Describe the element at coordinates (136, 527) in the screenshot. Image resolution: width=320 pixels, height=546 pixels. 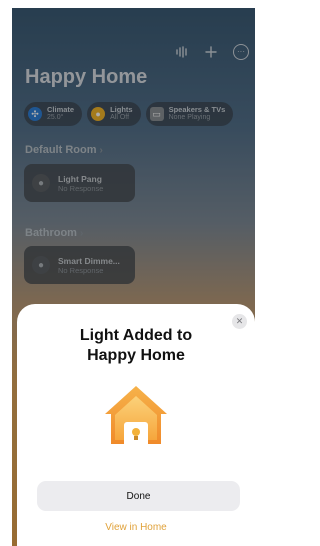
I see `view-in-home-link: View in Home` at that location.